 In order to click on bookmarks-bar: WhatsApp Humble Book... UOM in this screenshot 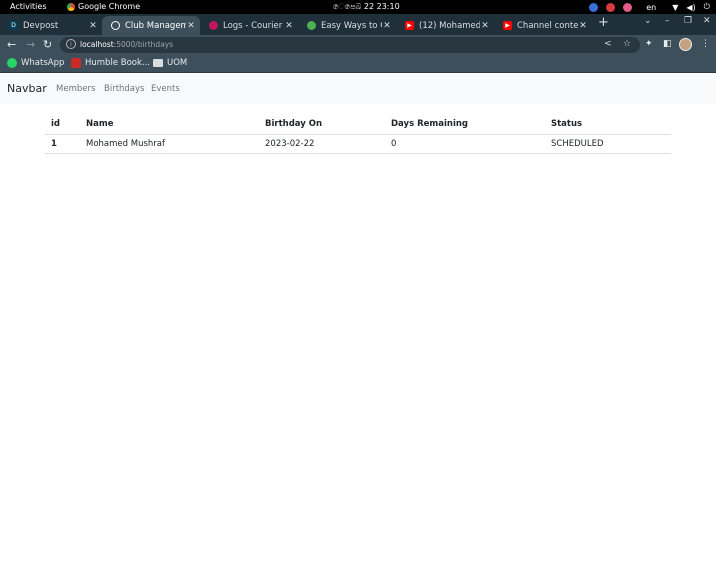, I will do `click(358, 64)`.